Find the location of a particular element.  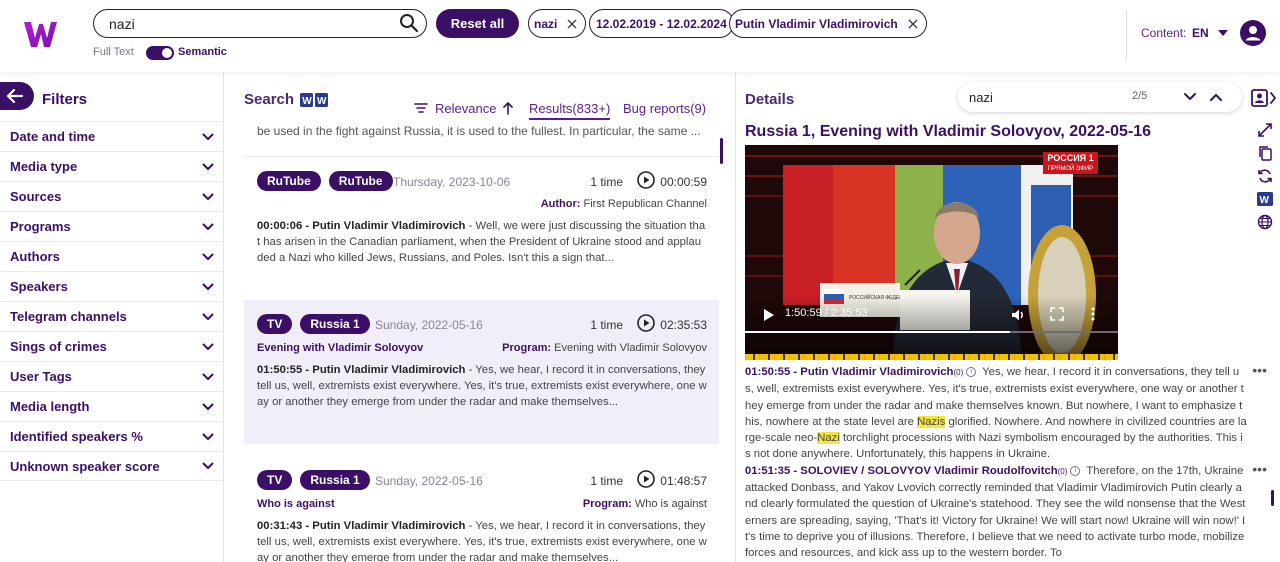

filter-item: Programs is located at coordinates (112, 226).